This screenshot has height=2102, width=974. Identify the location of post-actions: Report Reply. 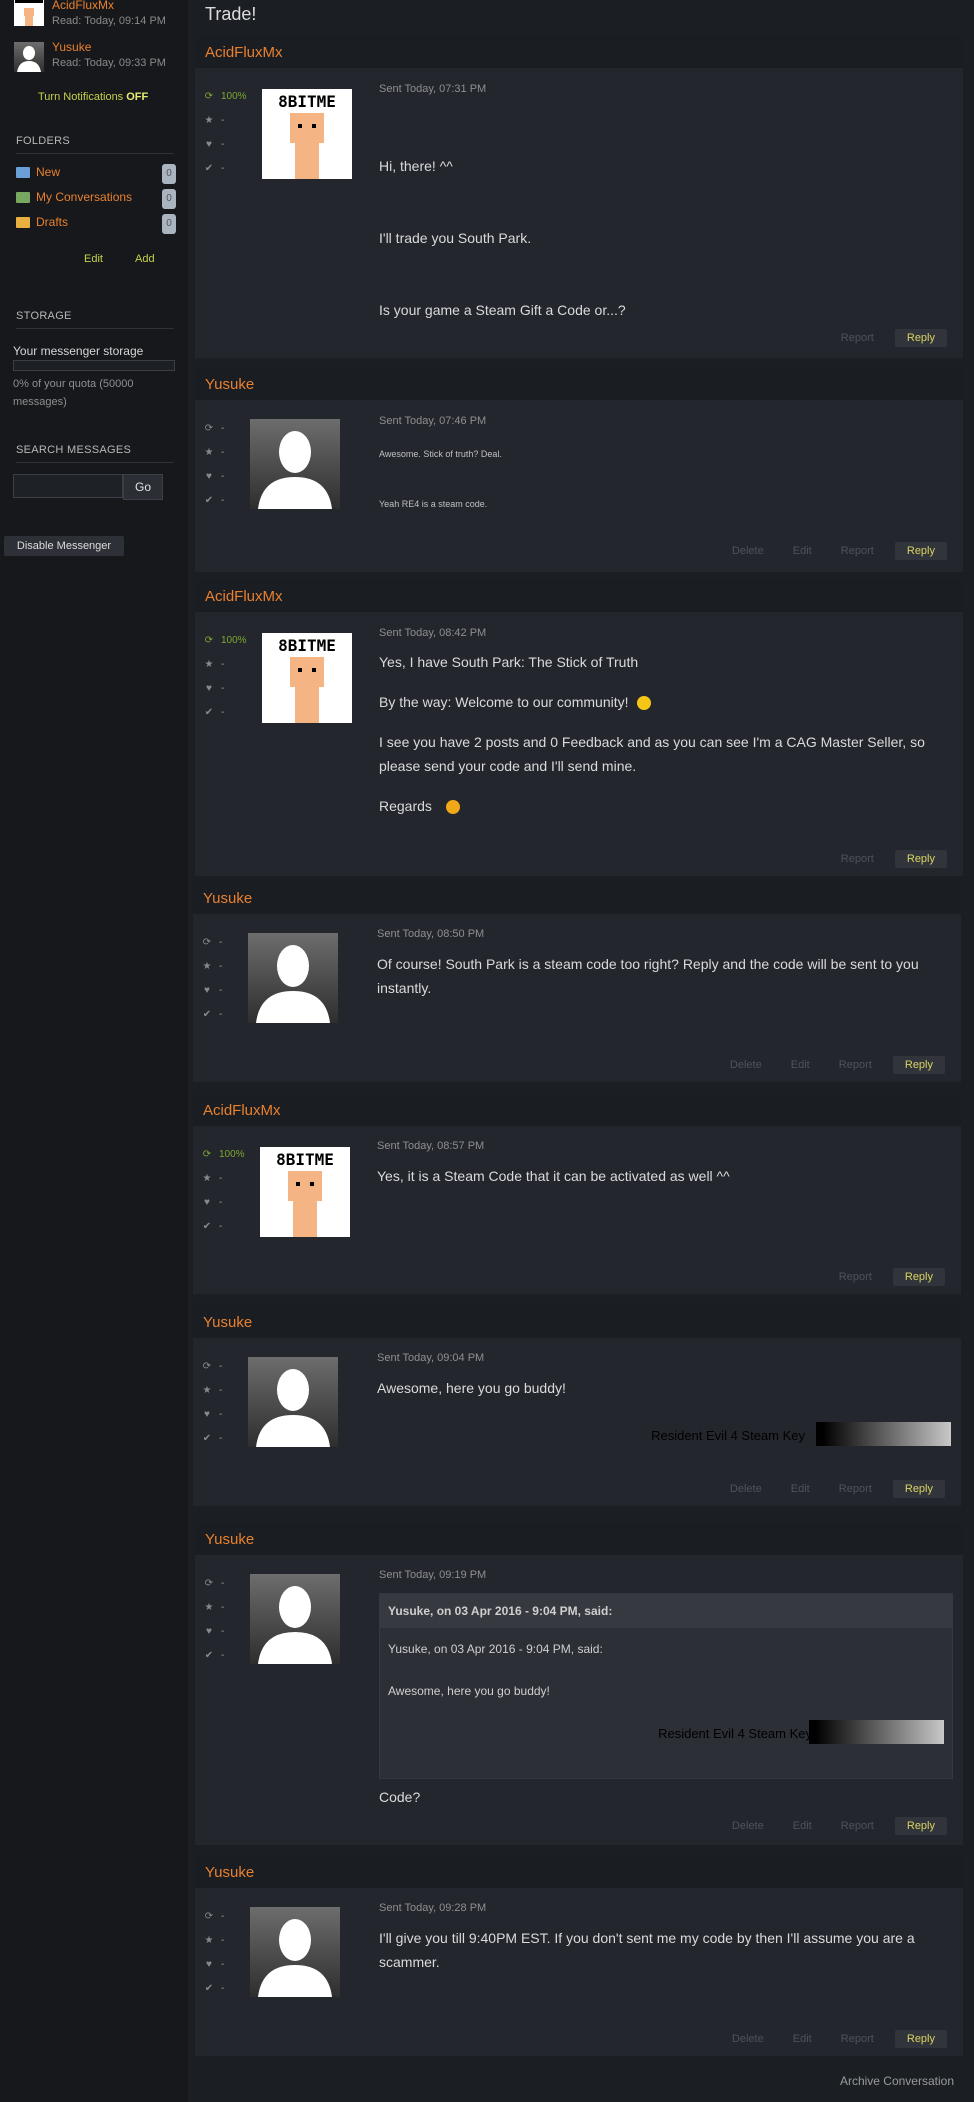
(881, 339).